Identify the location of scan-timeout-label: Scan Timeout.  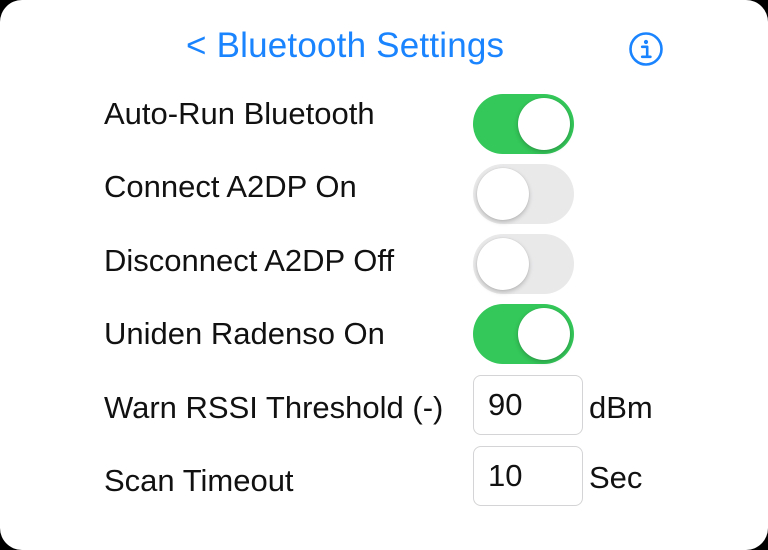
(199, 480).